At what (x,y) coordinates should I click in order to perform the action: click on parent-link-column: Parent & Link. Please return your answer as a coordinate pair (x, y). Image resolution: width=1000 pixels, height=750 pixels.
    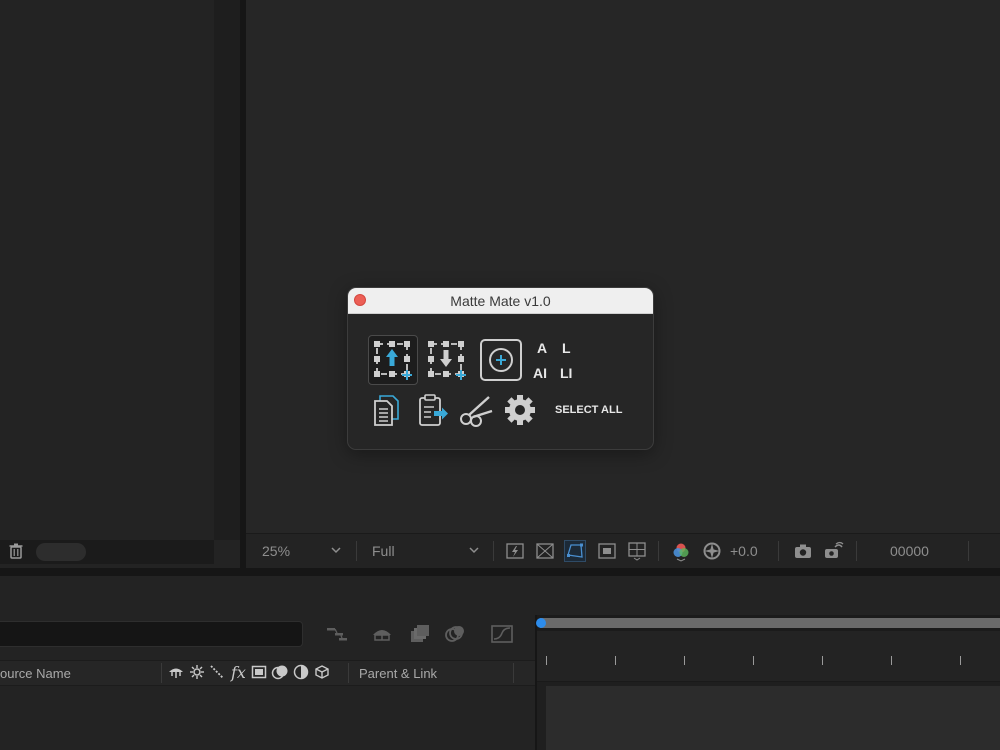
    Looking at the image, I should click on (398, 673).